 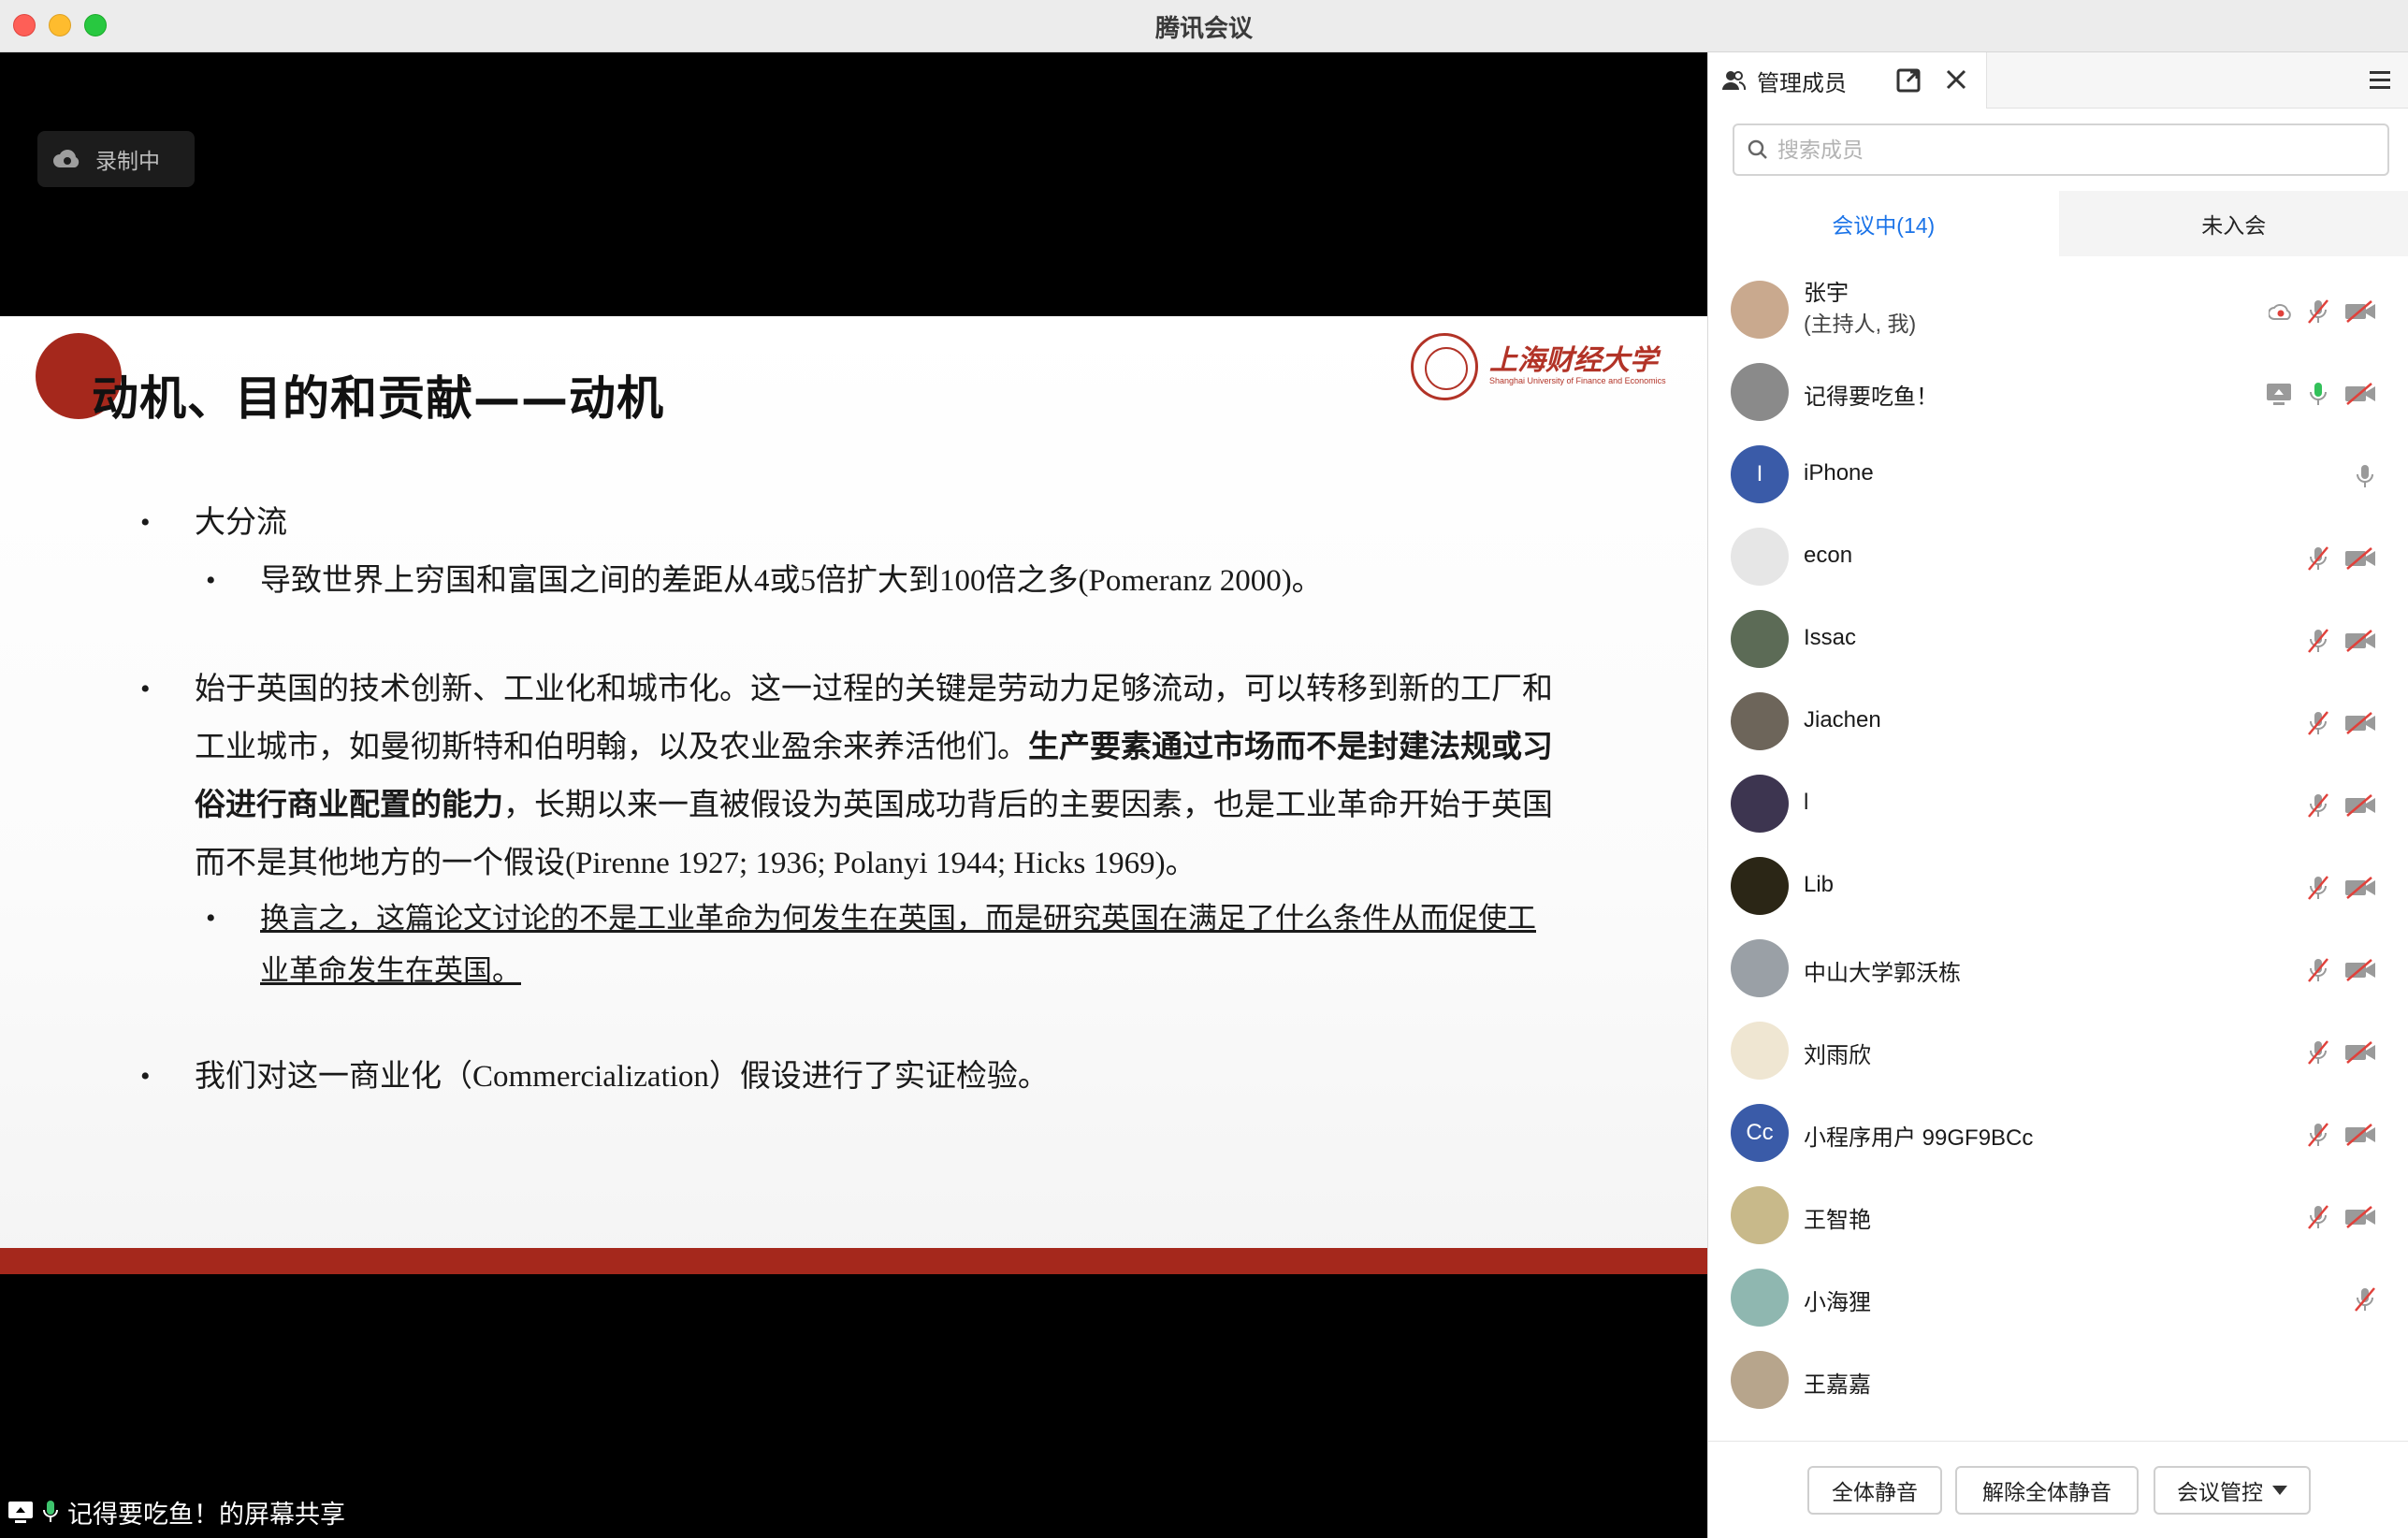 I want to click on member-row: 刘雨欣, so click(x=2058, y=1053).